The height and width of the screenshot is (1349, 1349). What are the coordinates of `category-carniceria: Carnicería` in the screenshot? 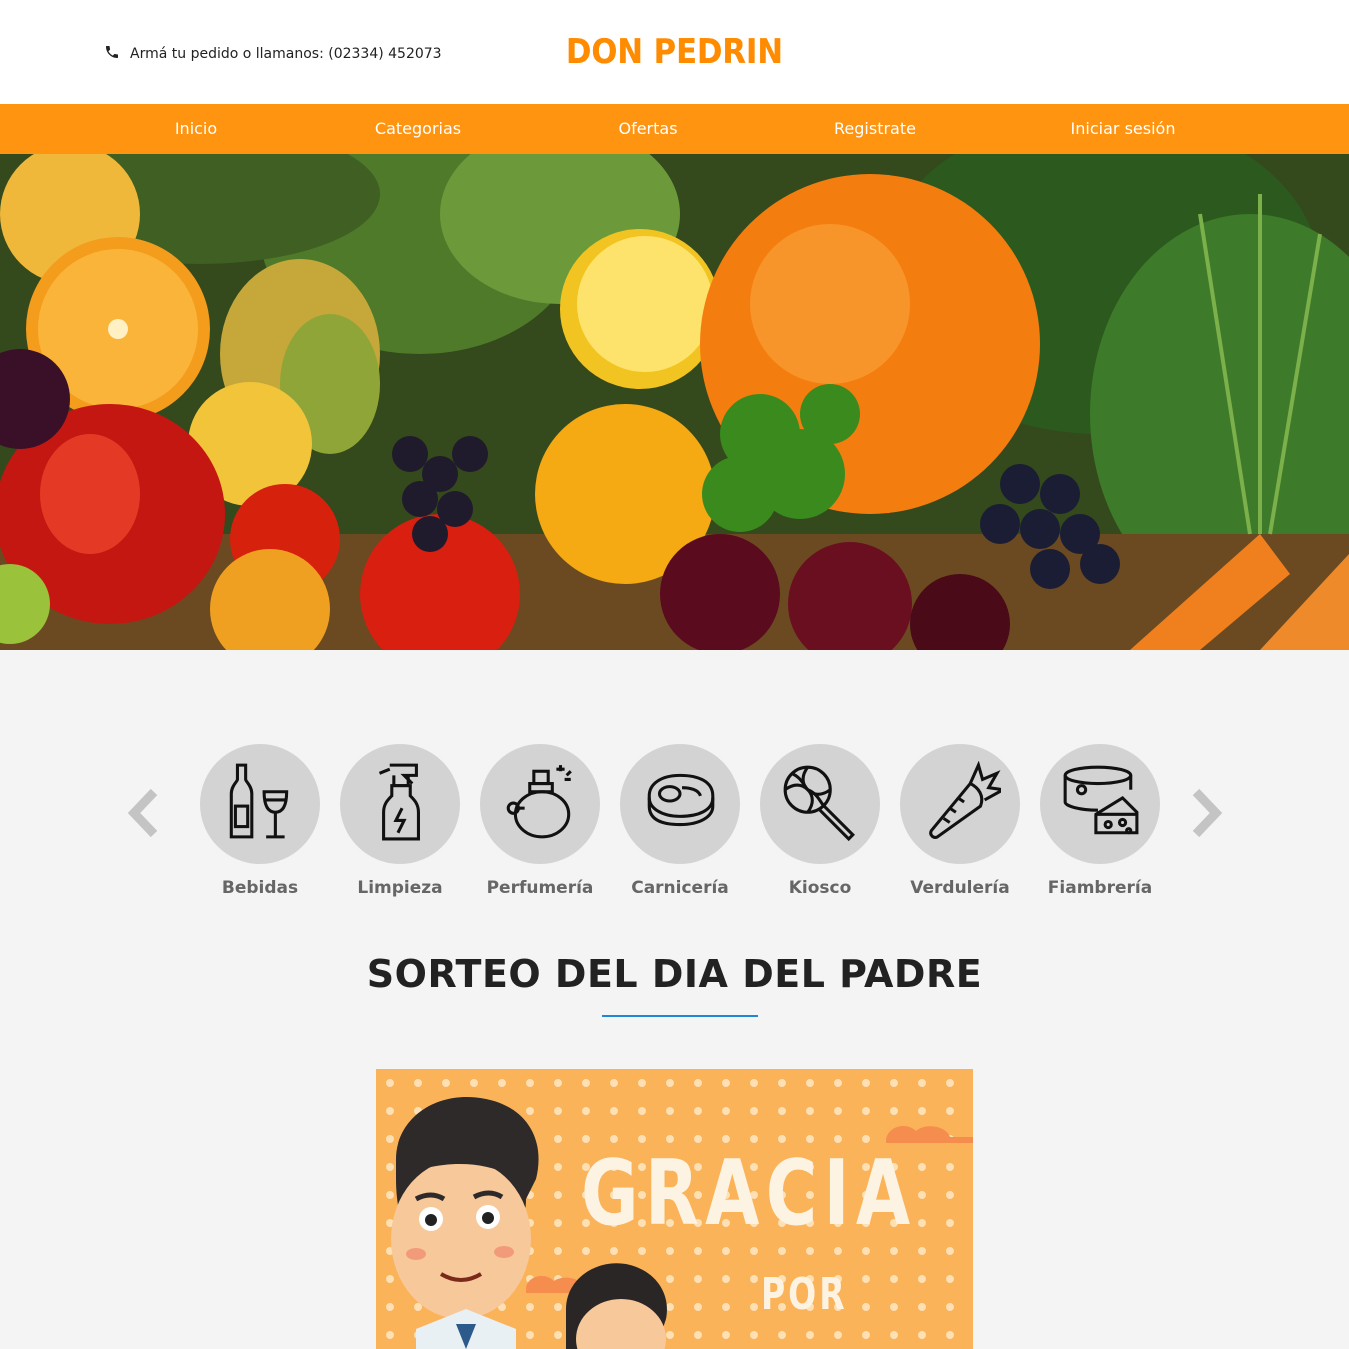 It's located at (680, 821).